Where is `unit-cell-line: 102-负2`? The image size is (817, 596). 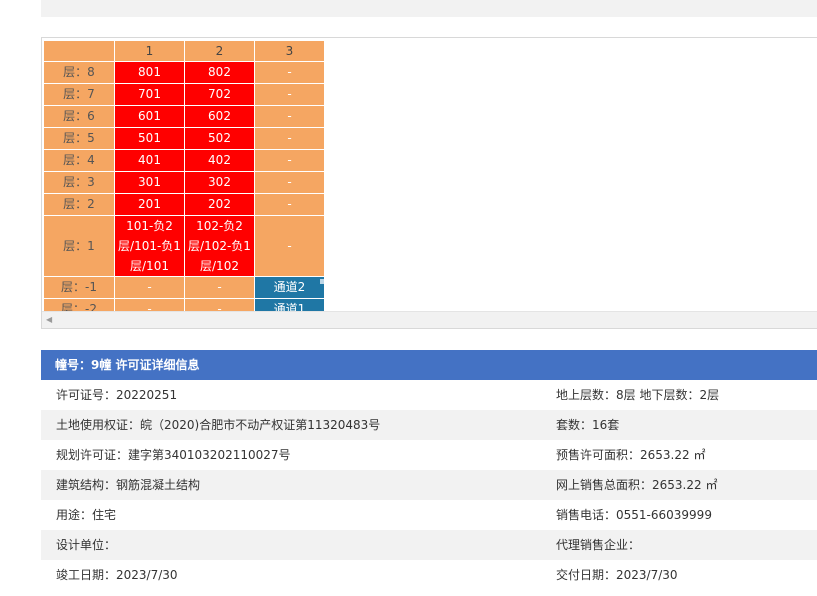
unit-cell-line: 102-负2 is located at coordinates (219, 226).